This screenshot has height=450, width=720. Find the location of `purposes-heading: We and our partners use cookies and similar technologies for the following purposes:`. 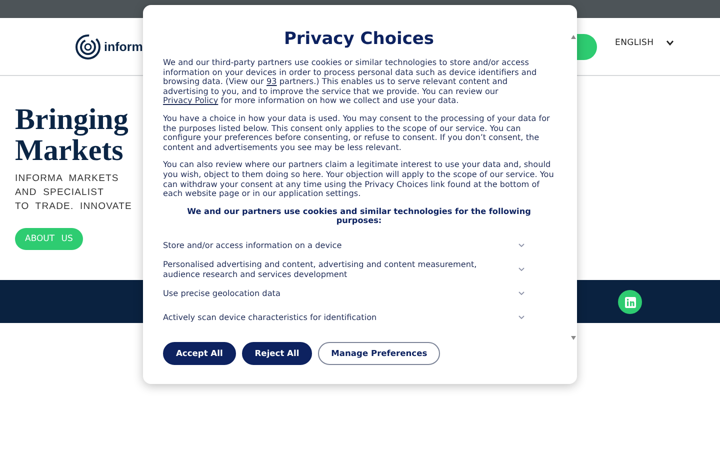

purposes-heading: We and our partners use cookies and similar technologies for the following purposes: is located at coordinates (359, 216).